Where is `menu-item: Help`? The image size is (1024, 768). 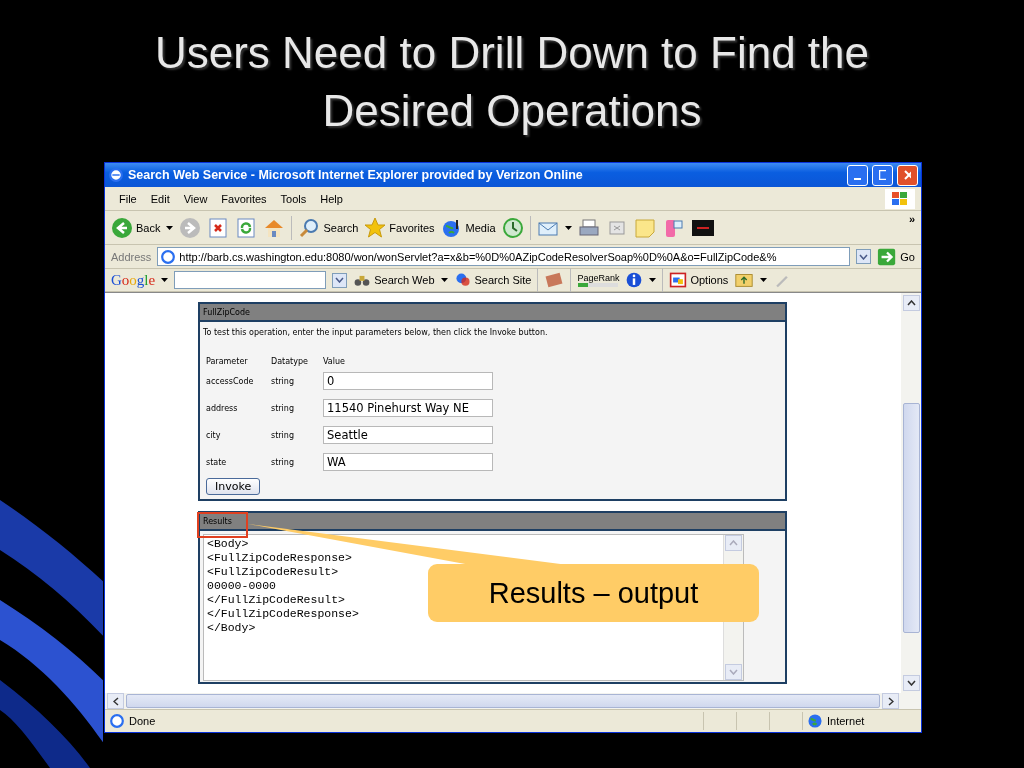 menu-item: Help is located at coordinates (331, 198).